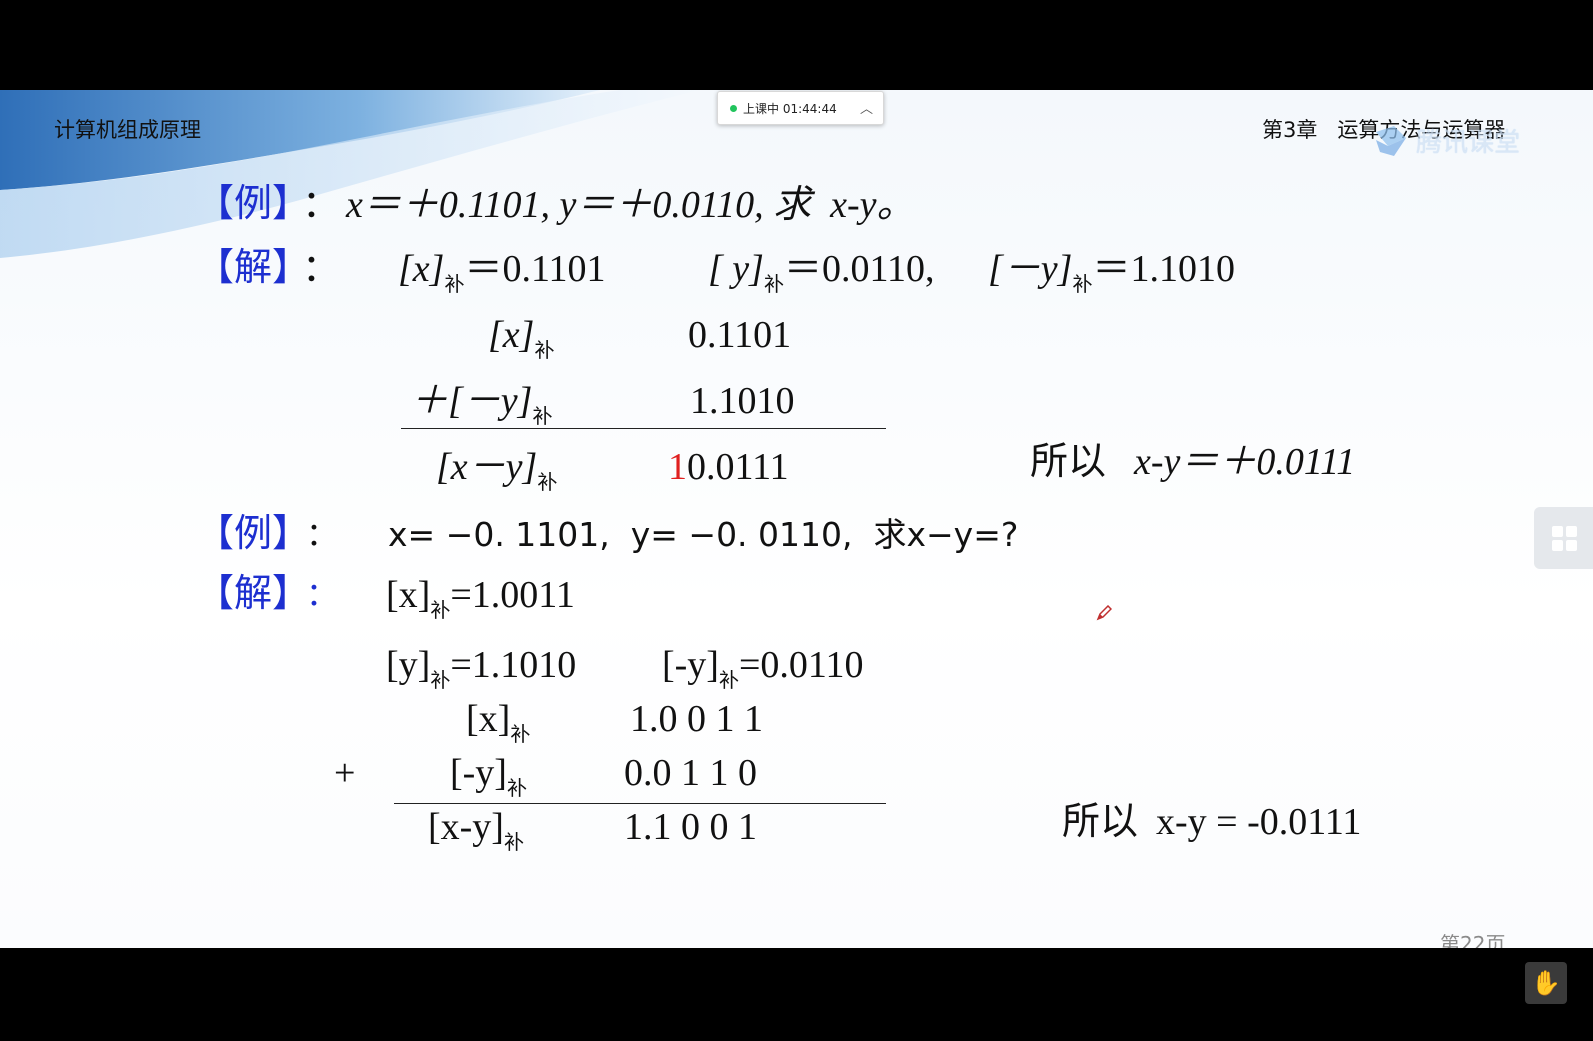  I want to click on grid-icon, so click(1564, 538).